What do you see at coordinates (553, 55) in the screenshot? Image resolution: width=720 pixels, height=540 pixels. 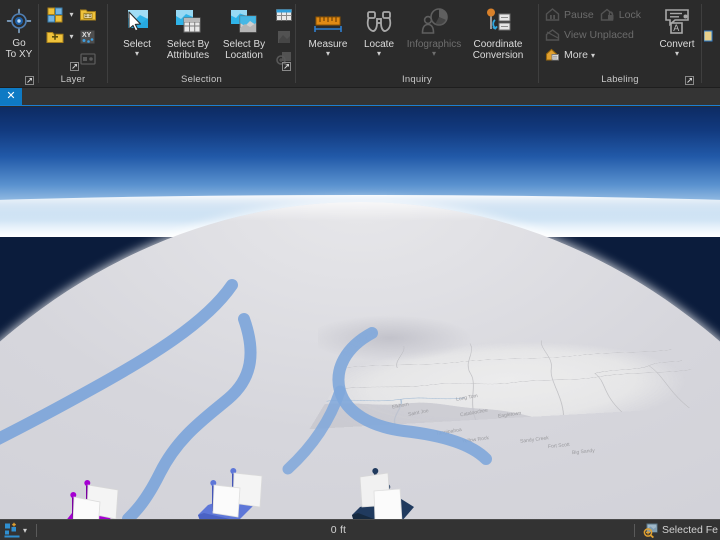 I see `more-labeling-icon` at bounding box center [553, 55].